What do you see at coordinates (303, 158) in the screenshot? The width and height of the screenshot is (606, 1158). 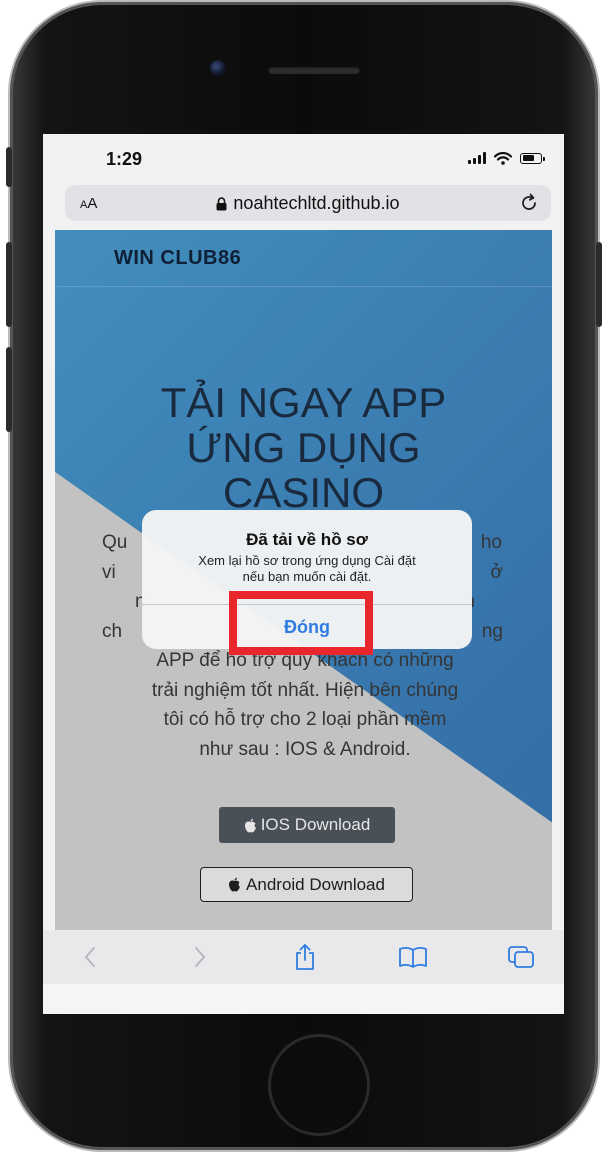 I see `status-bar: 1:29` at bounding box center [303, 158].